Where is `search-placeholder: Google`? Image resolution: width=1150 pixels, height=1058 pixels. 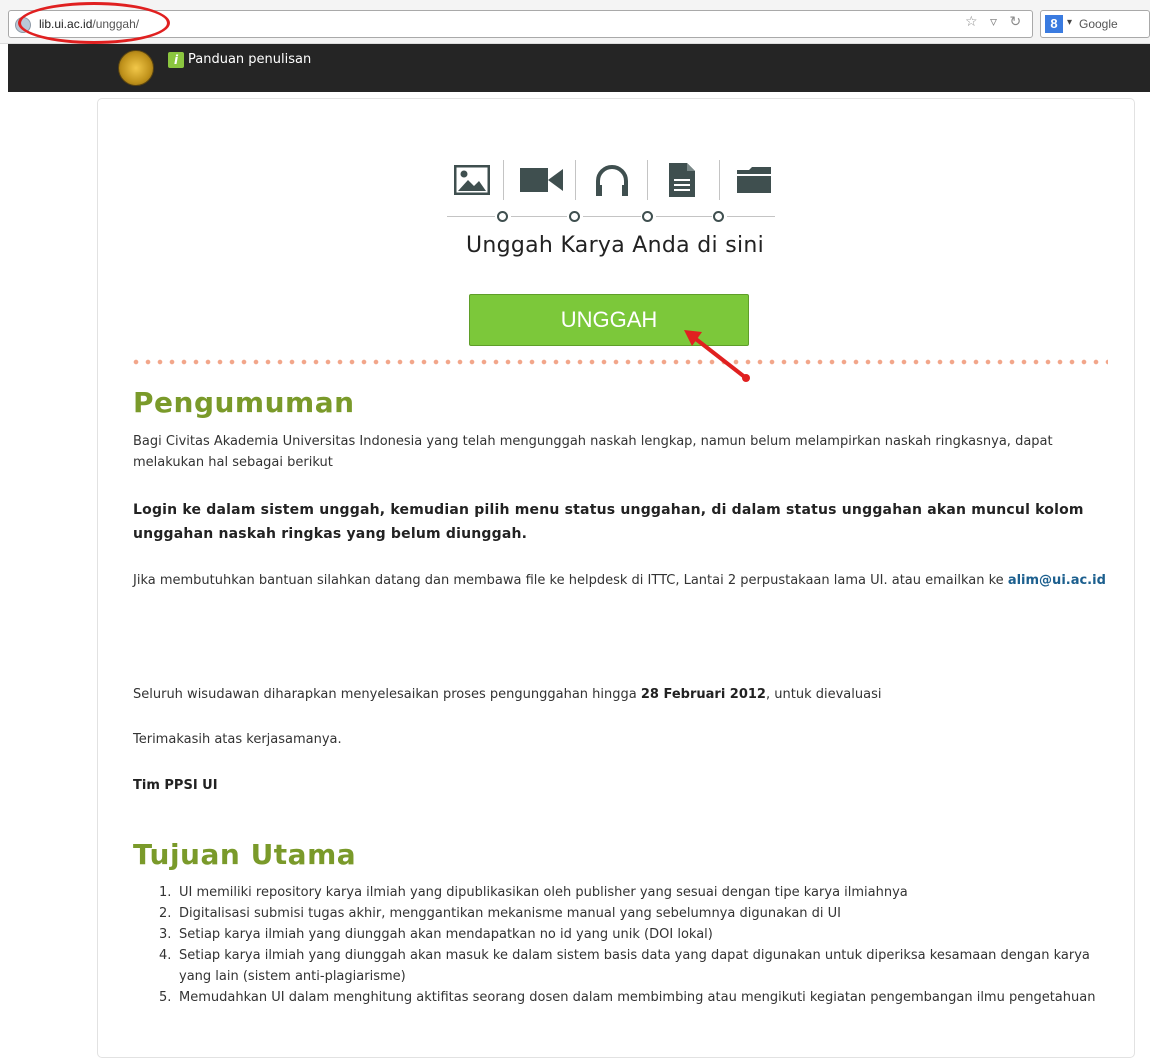
search-placeholder: Google is located at coordinates (1098, 24).